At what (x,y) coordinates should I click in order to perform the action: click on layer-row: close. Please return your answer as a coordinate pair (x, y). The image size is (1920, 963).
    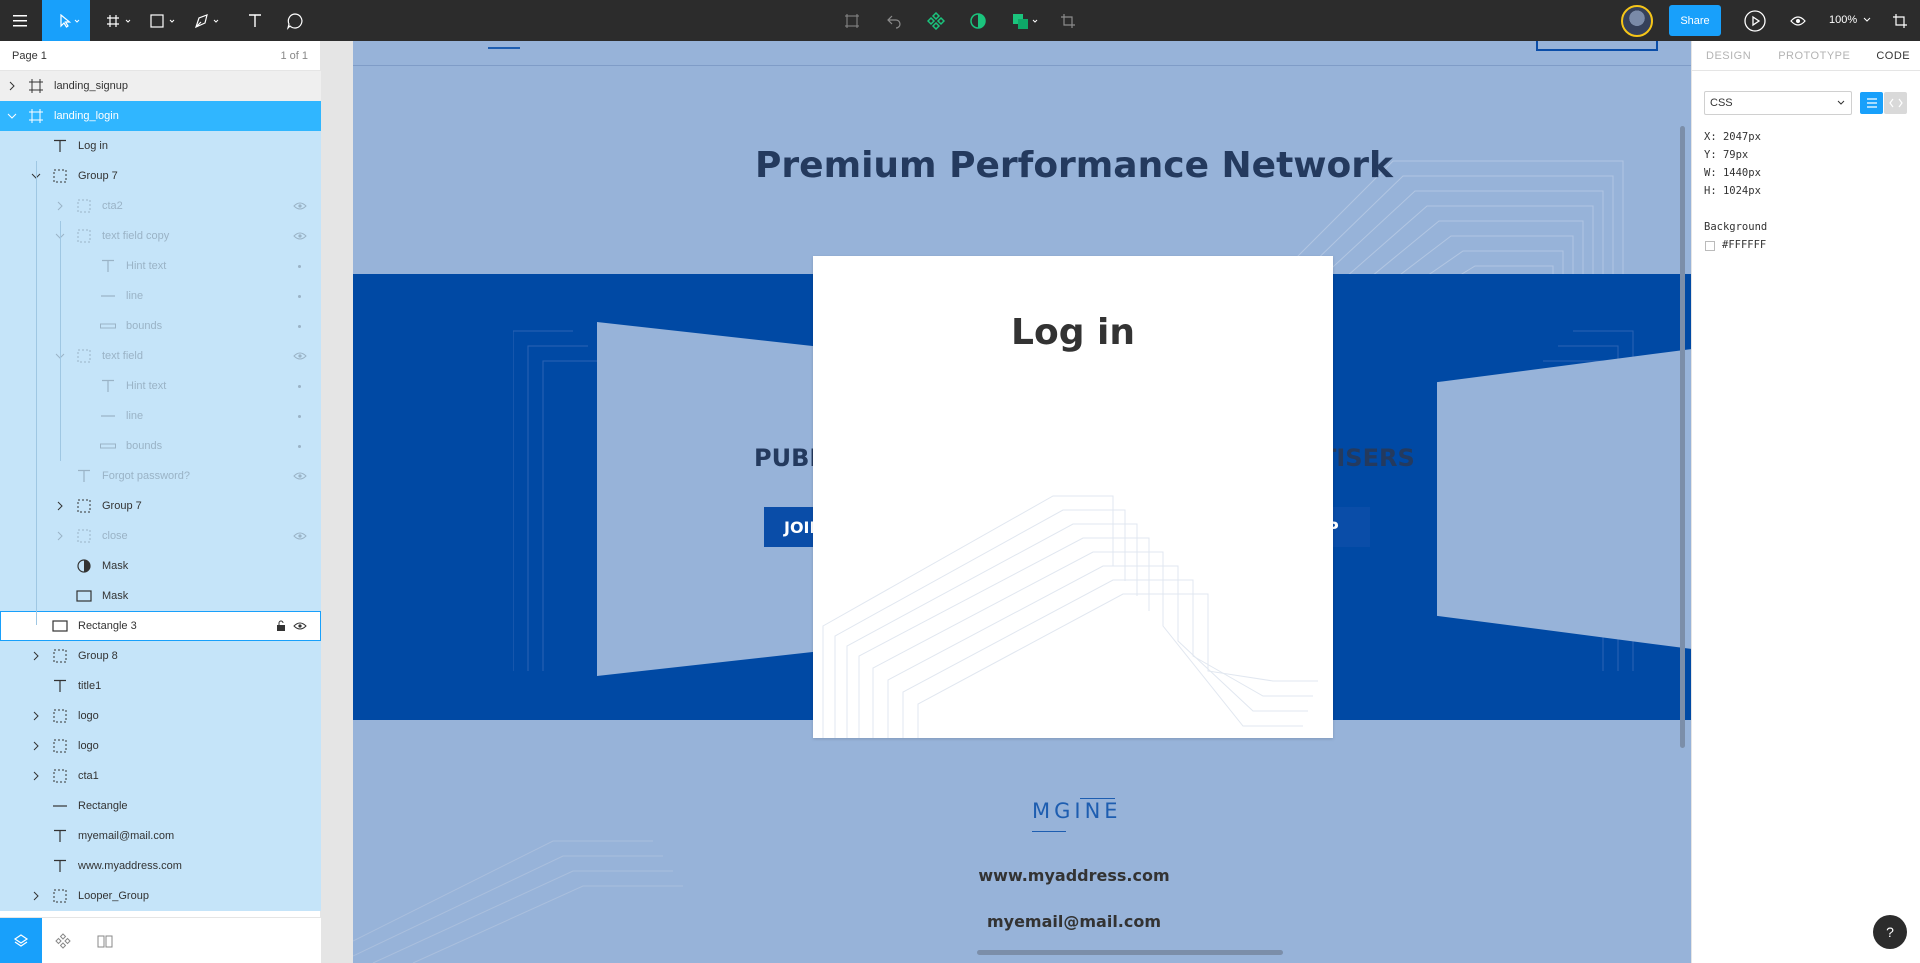
    Looking at the image, I should click on (160, 536).